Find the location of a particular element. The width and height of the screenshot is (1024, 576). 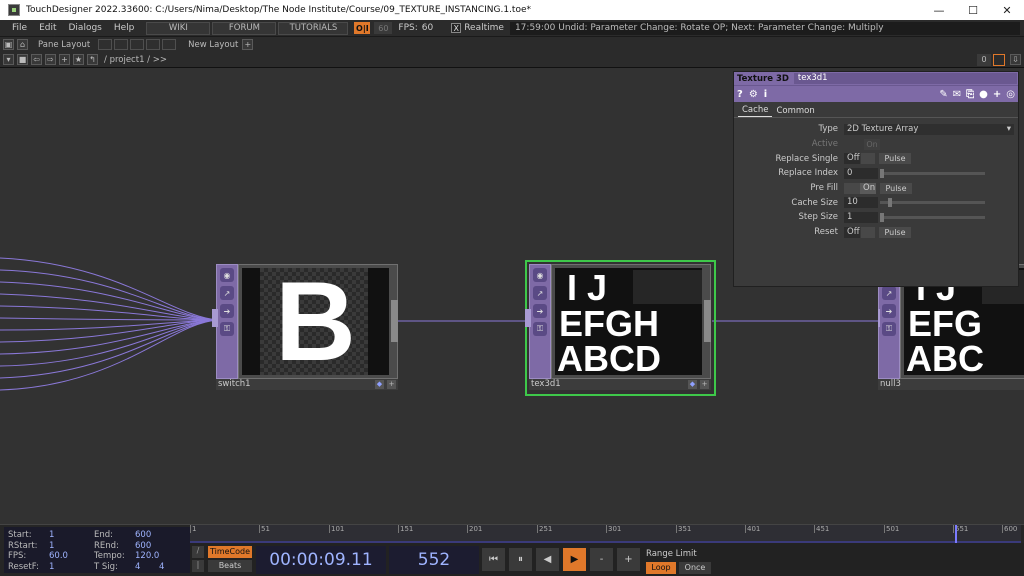

maximize-button: ☐ is located at coordinates (973, 10).